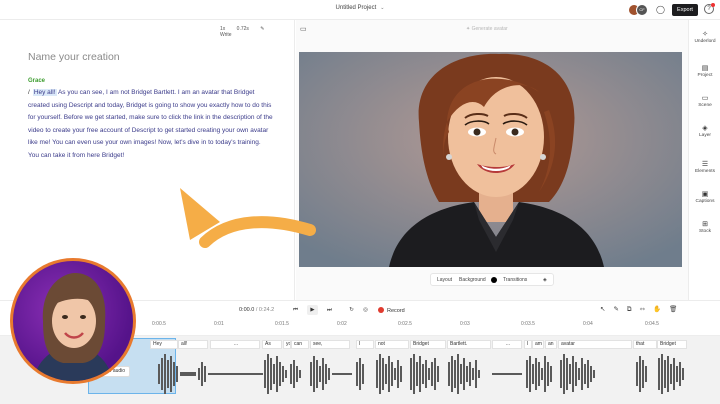 The height and width of the screenshot is (404, 720). What do you see at coordinates (330, 344) in the screenshot?
I see `word-chip: see,` at bounding box center [330, 344].